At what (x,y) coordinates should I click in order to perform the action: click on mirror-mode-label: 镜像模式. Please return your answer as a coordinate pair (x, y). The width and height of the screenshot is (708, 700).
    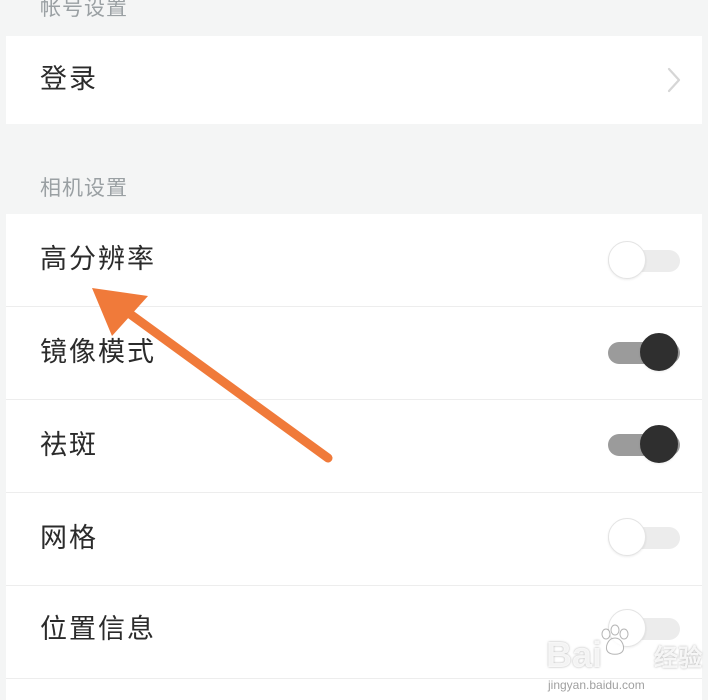
    Looking at the image, I should click on (98, 352).